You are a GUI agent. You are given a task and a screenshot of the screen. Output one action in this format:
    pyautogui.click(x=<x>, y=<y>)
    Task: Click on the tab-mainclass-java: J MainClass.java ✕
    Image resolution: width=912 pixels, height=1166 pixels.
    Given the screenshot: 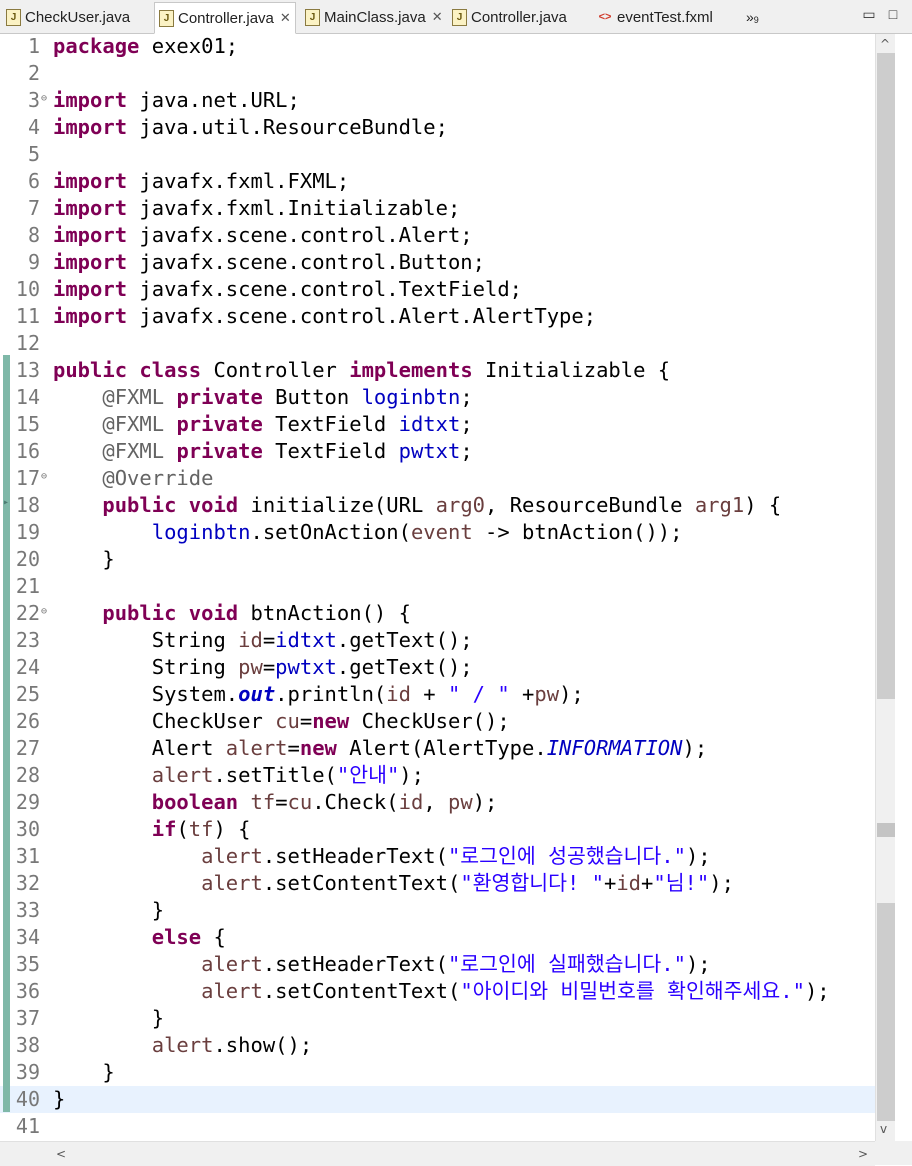 What is the action you would take?
    pyautogui.click(x=374, y=17)
    